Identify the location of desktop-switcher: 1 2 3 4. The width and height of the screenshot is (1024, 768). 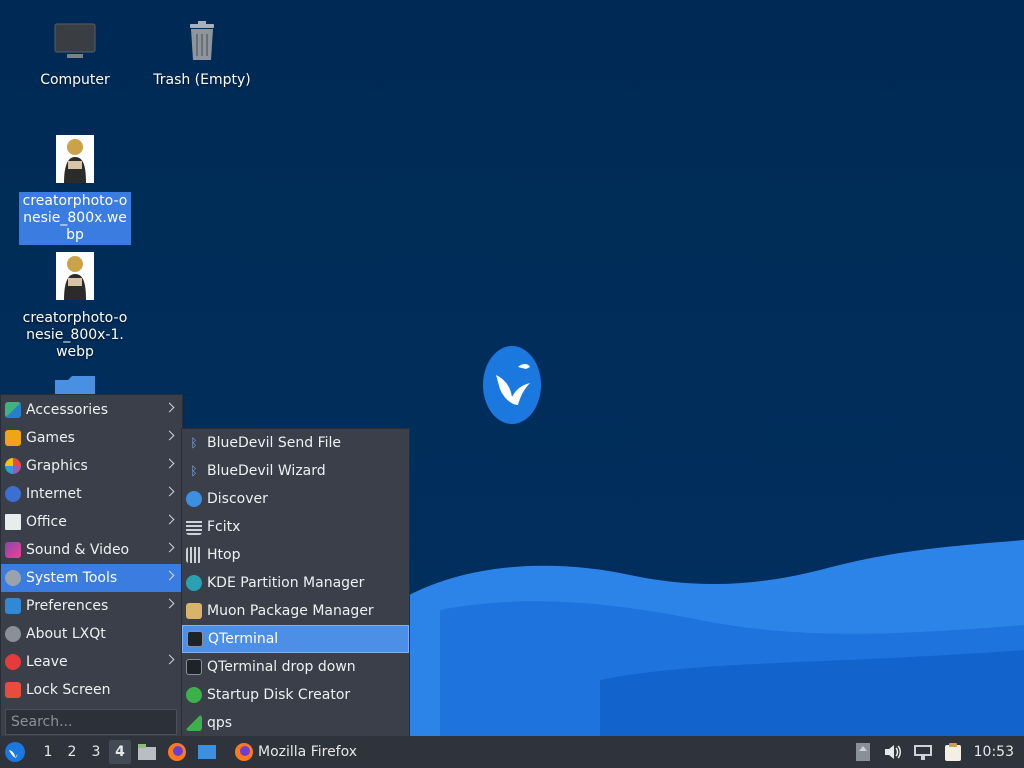
(84, 752).